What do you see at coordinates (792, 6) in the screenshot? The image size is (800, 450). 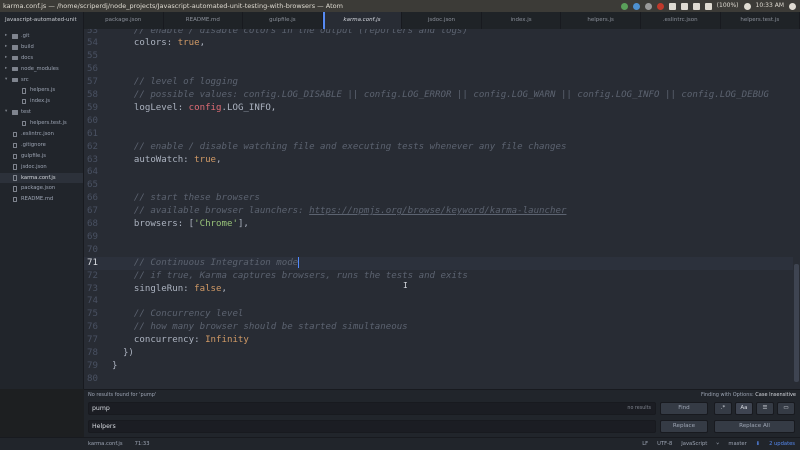 I see `settings-icon` at bounding box center [792, 6].